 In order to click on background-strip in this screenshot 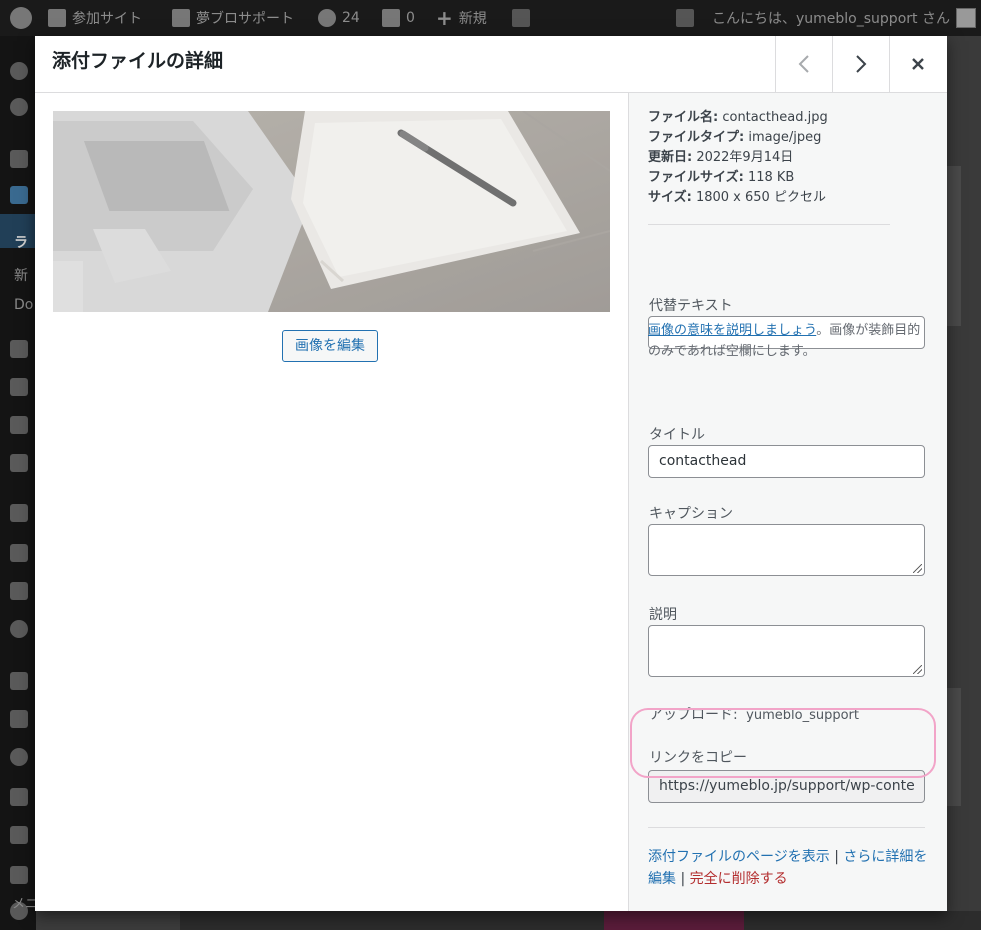, I will do `click(580, 920)`.